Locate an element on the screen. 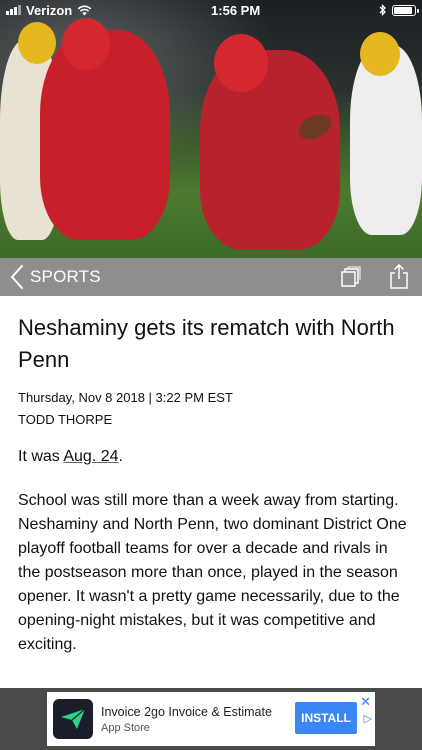  app-icon is located at coordinates (73, 719).